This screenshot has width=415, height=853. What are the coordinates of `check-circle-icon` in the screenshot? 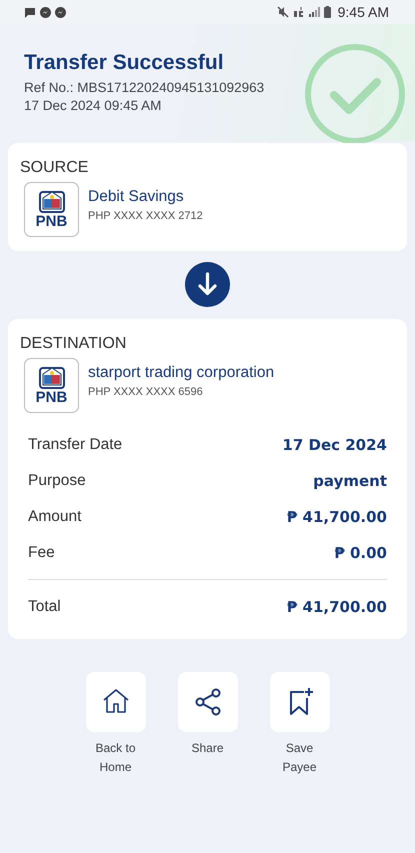 It's located at (355, 94).